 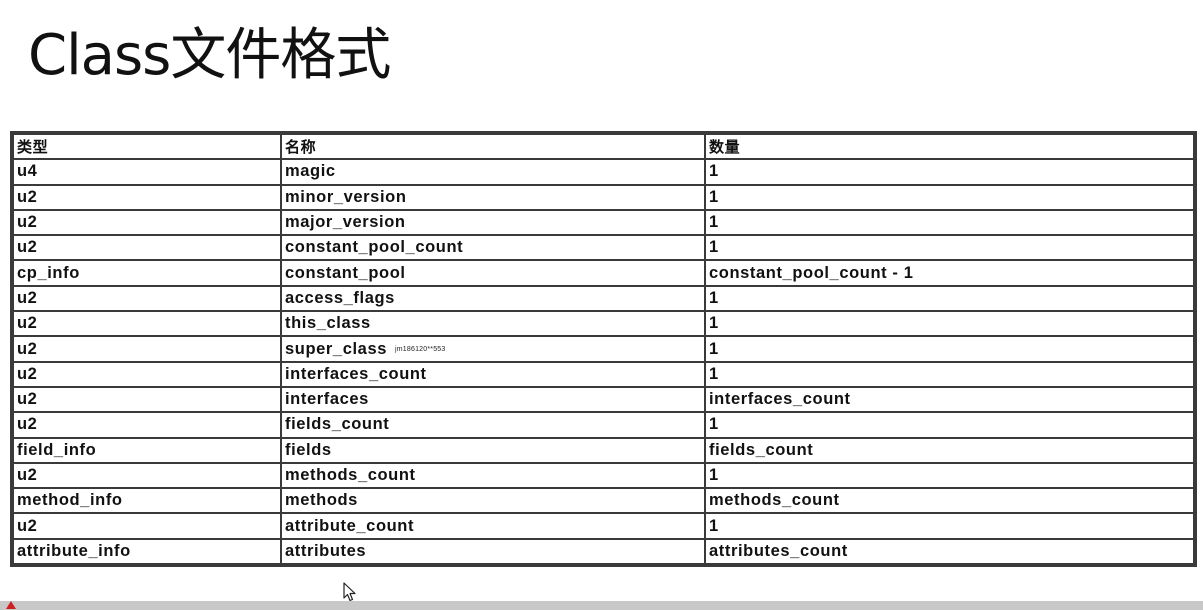 What do you see at coordinates (493, 197) in the screenshot?
I see `cell-name: minor_version` at bounding box center [493, 197].